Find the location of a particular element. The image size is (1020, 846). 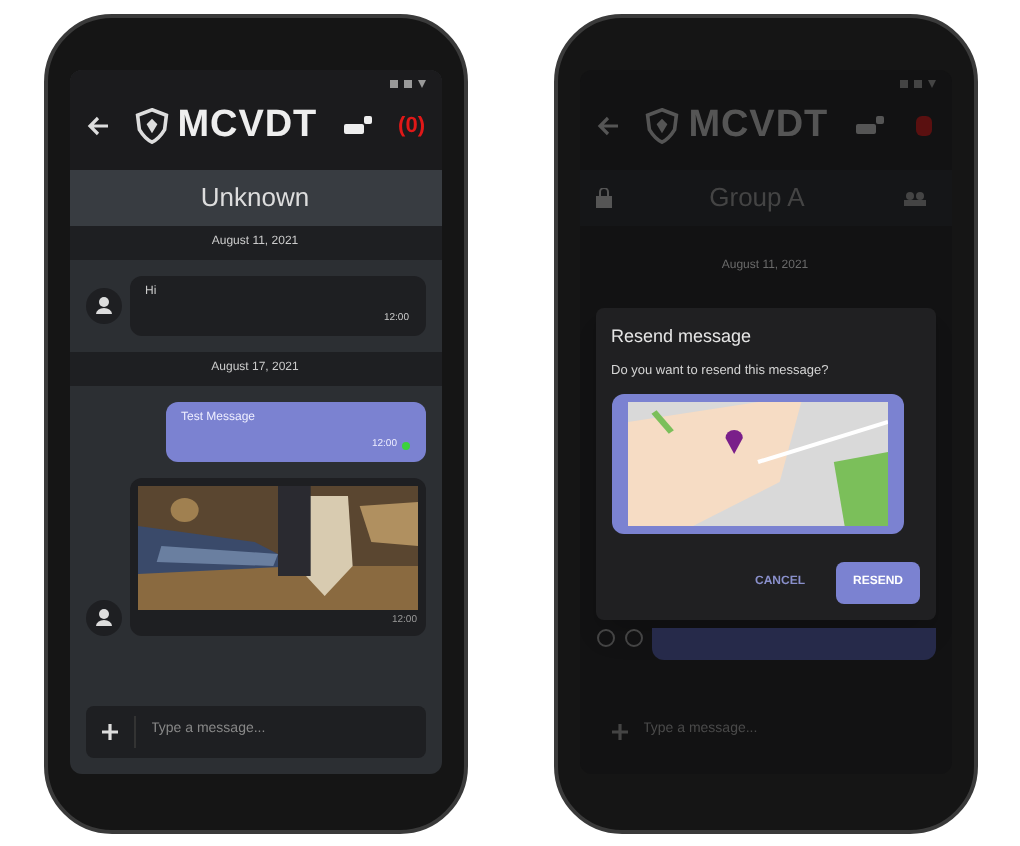

alert-icon is located at coordinates (923, 125).